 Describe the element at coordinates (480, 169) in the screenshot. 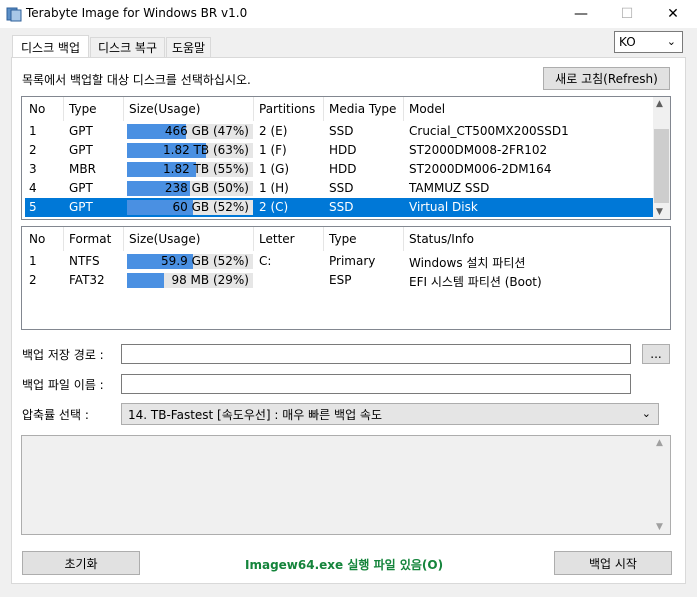

I see `disk-model: ST2000DM006-2DM164` at that location.